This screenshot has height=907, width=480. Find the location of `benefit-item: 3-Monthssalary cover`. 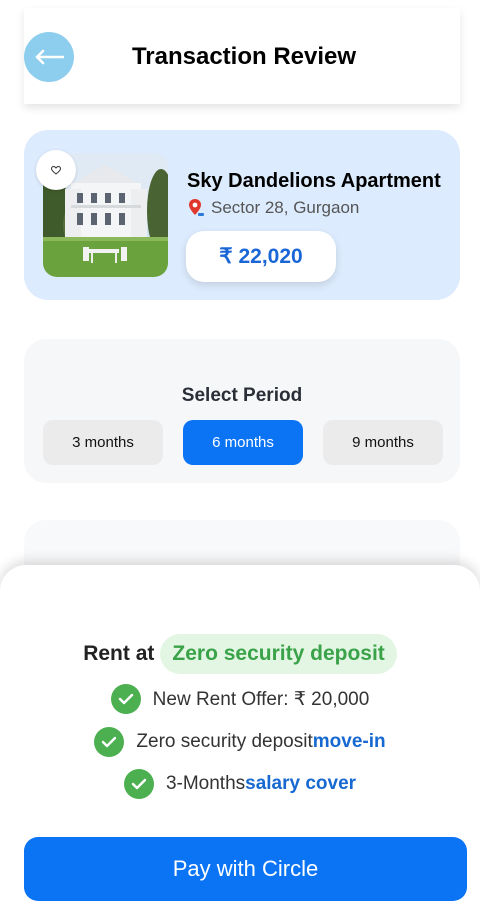

benefit-item: 3-Monthssalary cover is located at coordinates (240, 784).